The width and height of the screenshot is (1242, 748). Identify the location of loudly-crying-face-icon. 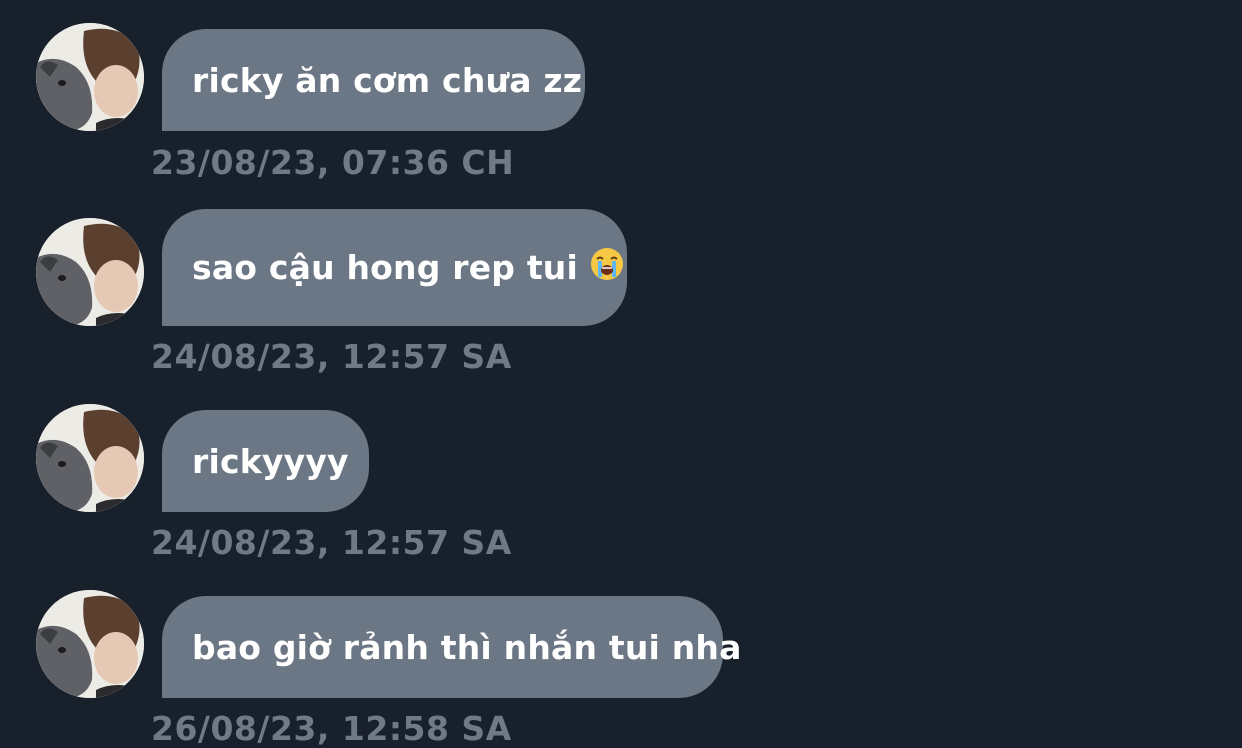
(607, 268).